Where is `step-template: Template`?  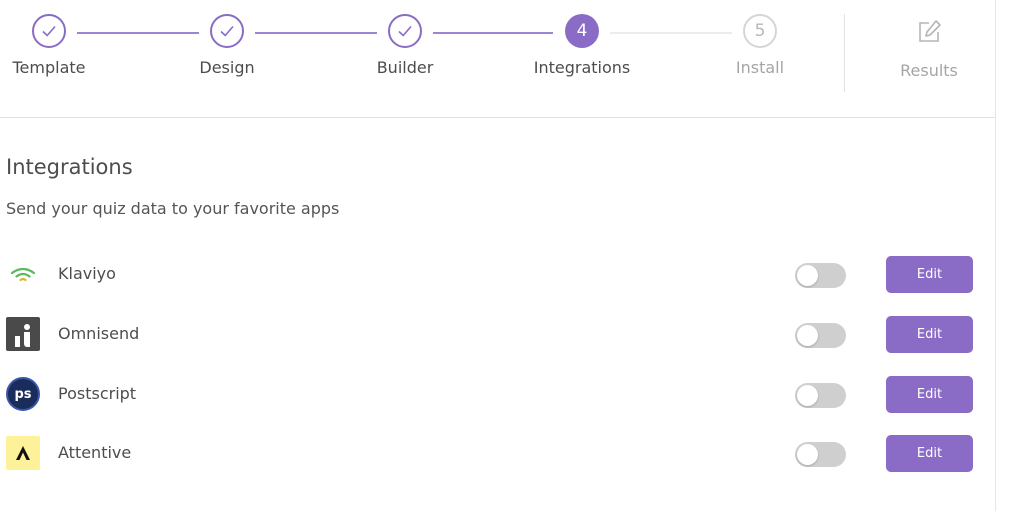
step-template: Template is located at coordinates (54, 45).